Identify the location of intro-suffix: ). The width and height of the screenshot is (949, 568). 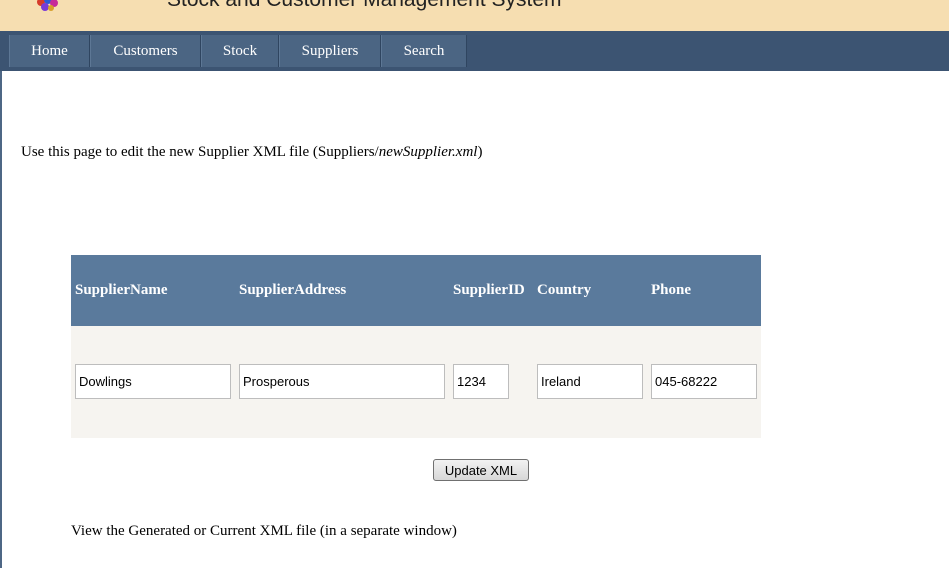
(480, 152).